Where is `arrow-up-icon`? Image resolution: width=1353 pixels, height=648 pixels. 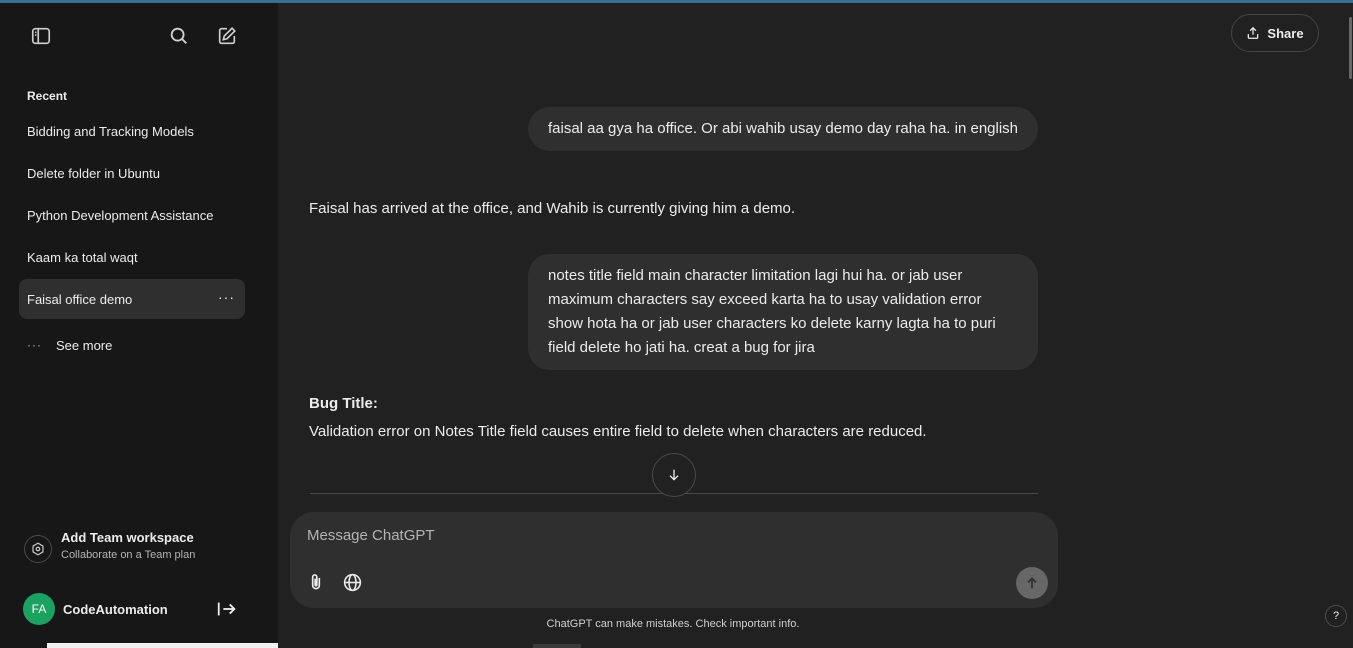
arrow-up-icon is located at coordinates (1032, 583).